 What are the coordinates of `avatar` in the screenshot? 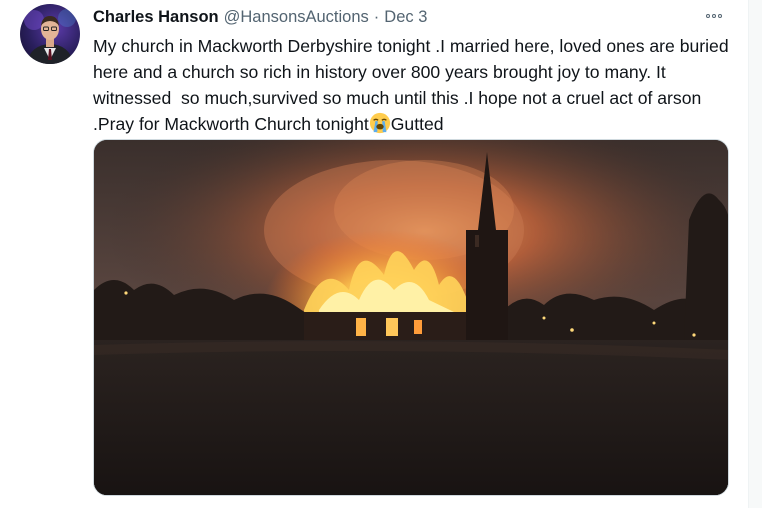 It's located at (50, 34).